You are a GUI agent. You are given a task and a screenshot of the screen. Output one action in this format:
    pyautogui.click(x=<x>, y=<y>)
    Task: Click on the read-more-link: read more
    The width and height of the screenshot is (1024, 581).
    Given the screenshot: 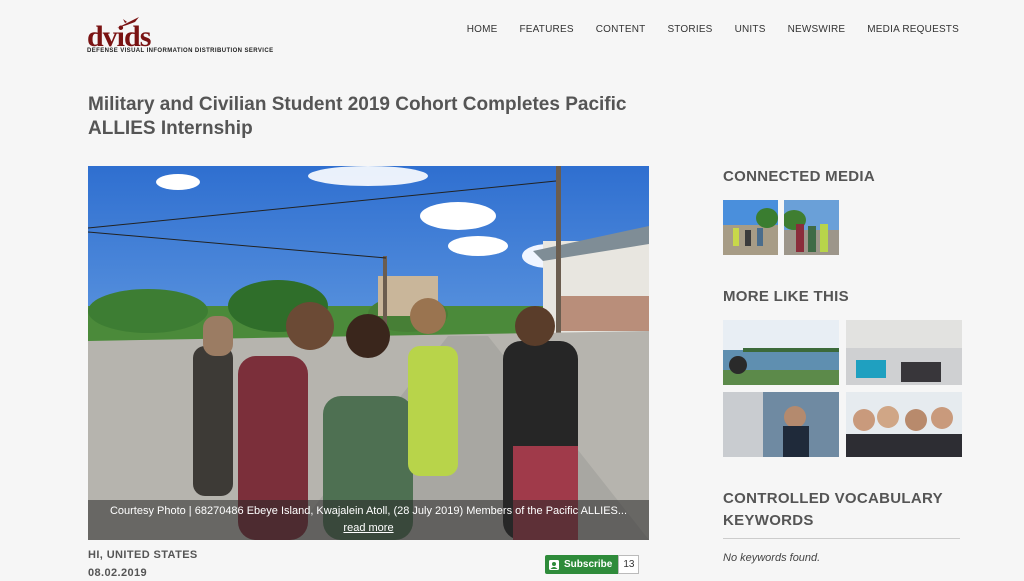 What is the action you would take?
    pyautogui.click(x=368, y=528)
    